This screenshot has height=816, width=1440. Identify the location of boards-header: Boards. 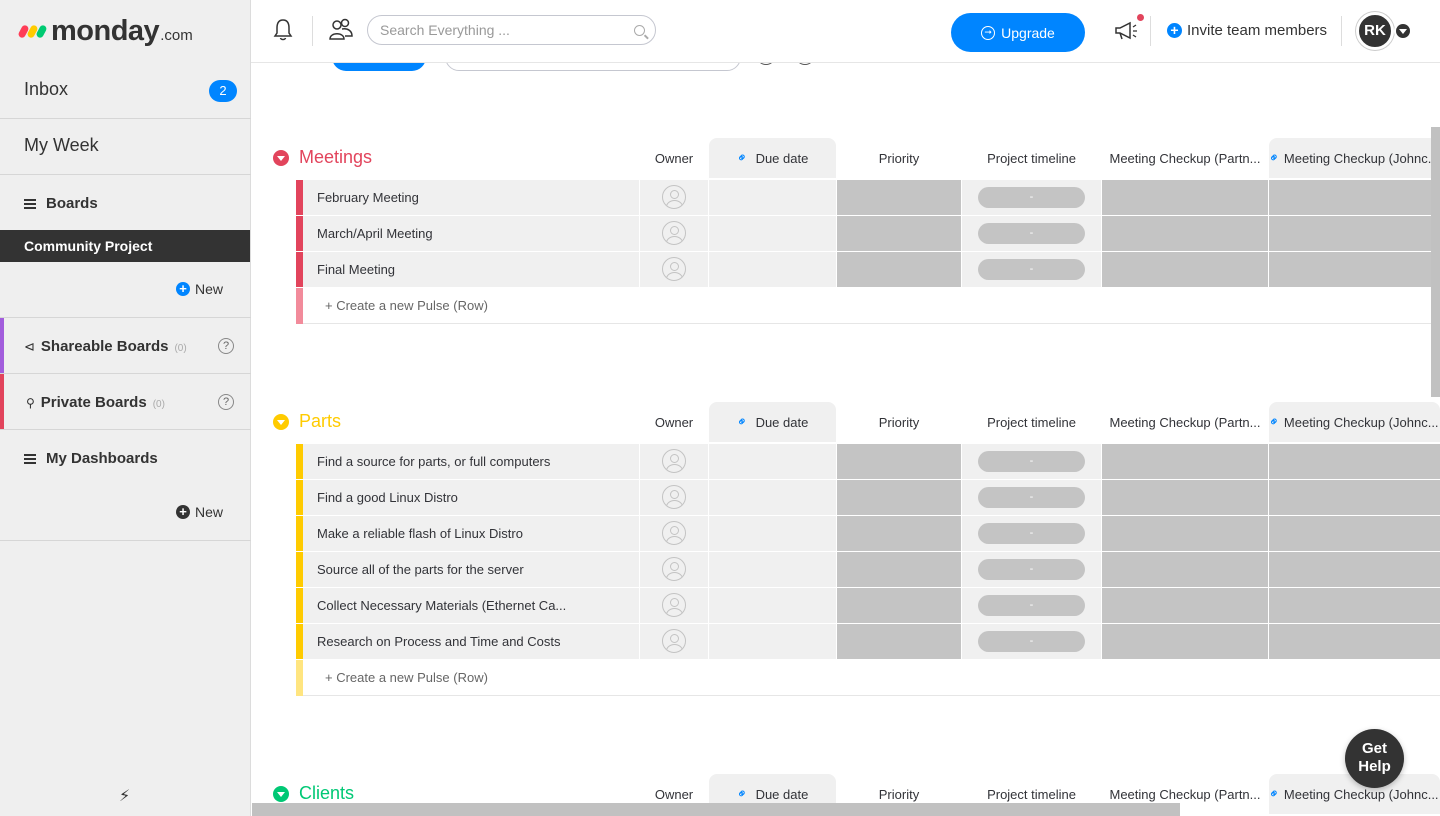
(61, 203).